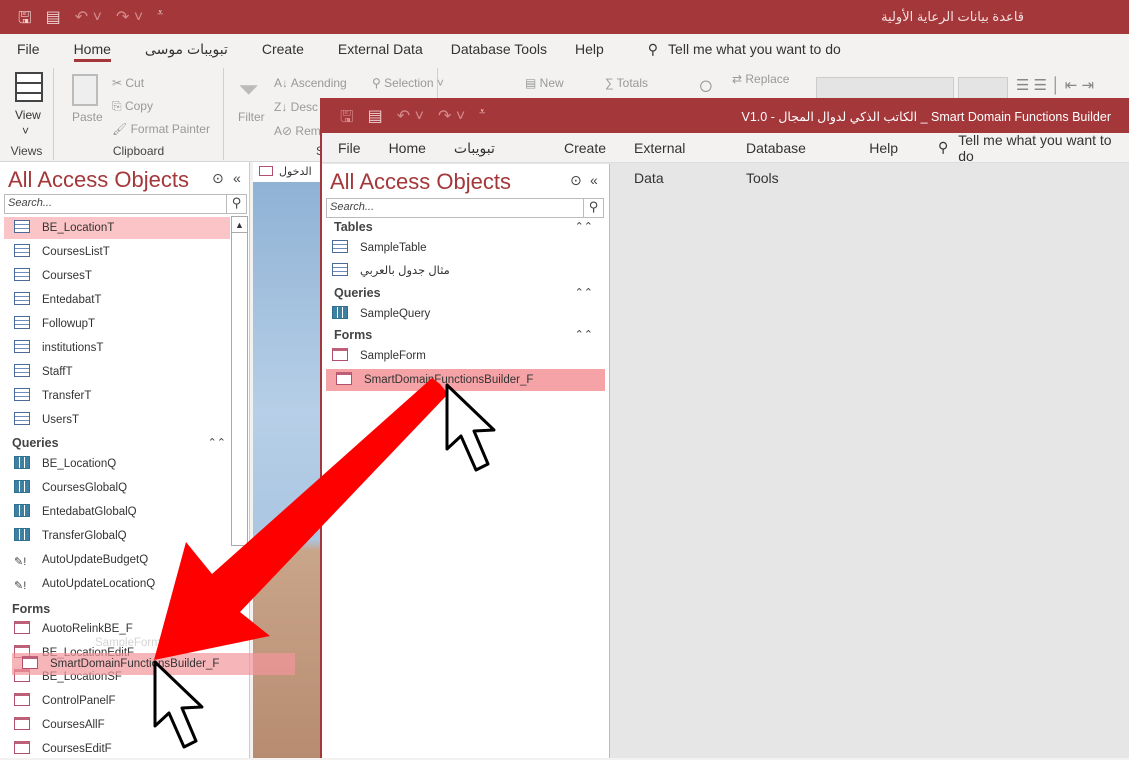  I want to click on view-button: View, so click(28, 115).